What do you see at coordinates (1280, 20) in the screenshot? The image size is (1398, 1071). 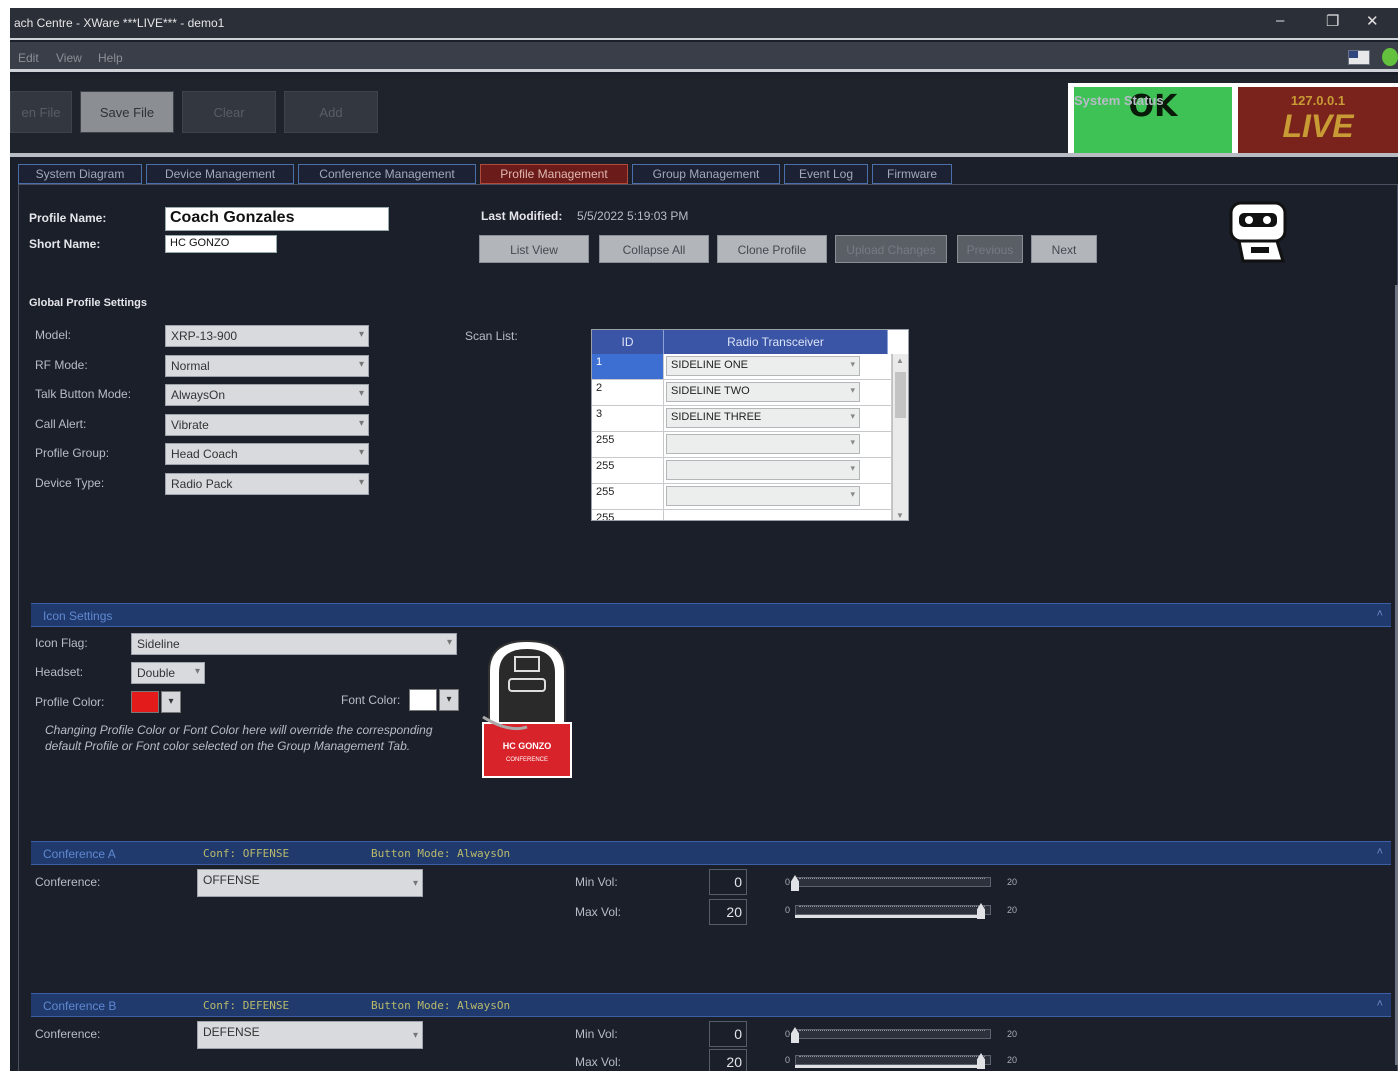 I see `minimize-button: –` at bounding box center [1280, 20].